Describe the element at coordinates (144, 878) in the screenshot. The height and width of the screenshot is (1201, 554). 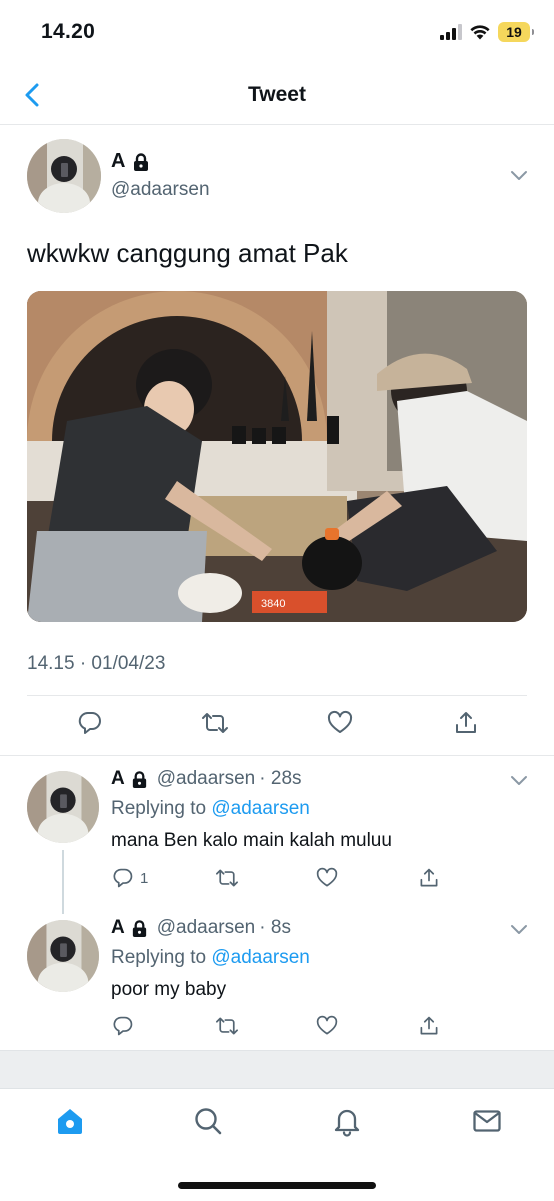
I see `reply-count: 1` at that location.